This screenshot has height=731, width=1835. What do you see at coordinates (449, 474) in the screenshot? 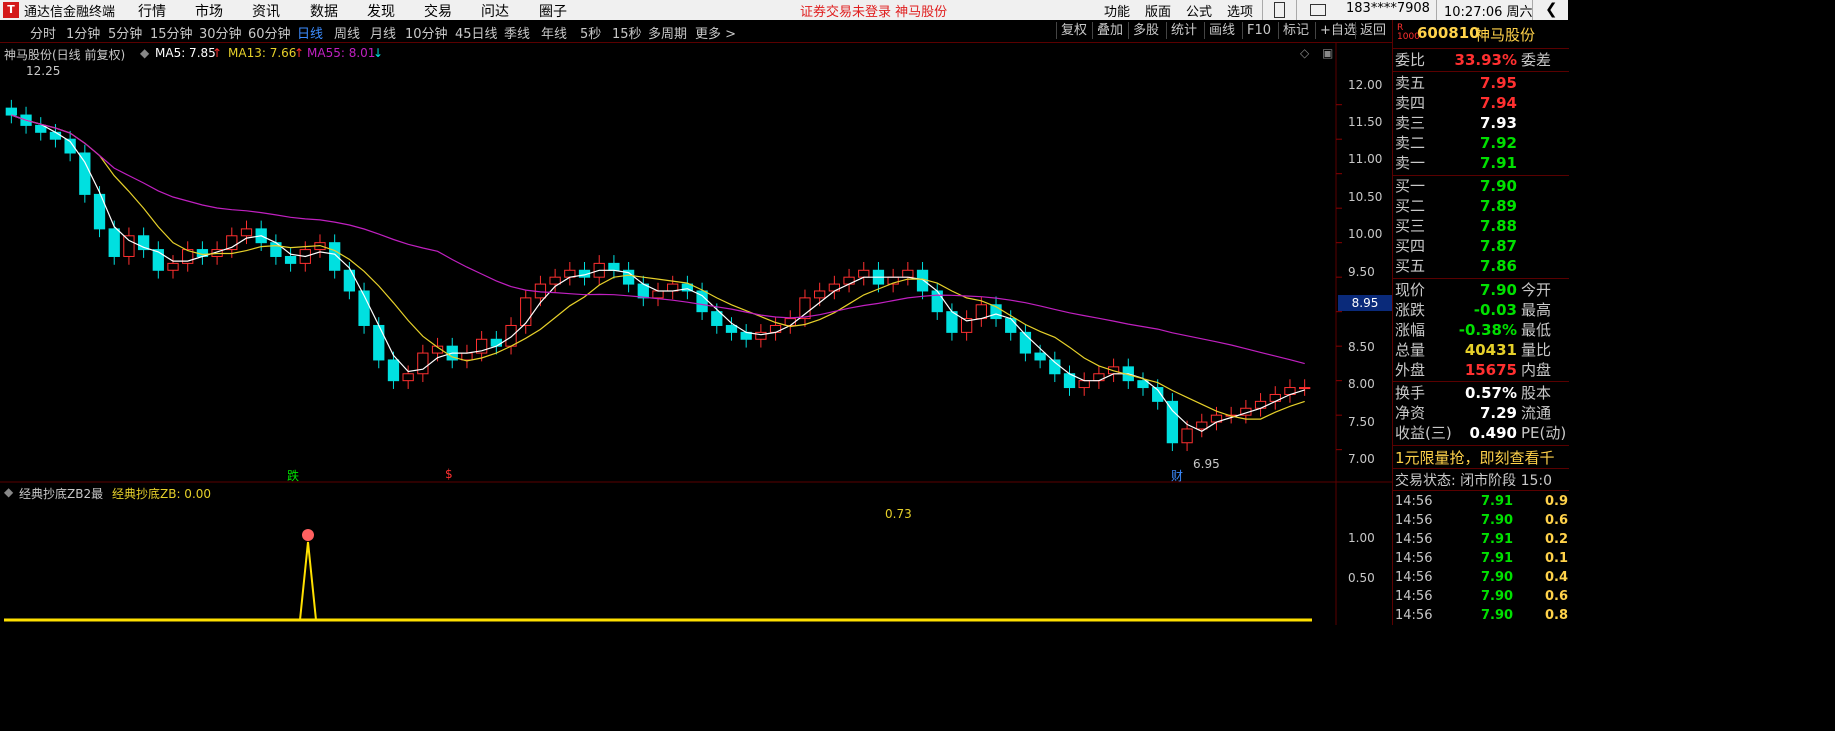
I see `event-marker-dollar: $` at bounding box center [449, 474].